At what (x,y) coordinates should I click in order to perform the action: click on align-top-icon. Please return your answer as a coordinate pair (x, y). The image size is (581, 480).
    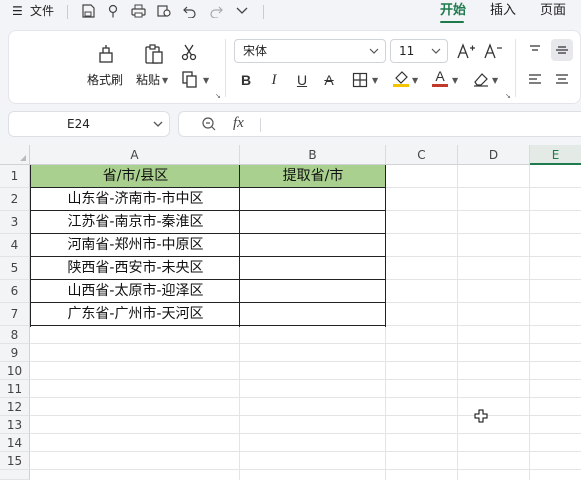
    Looking at the image, I should click on (535, 50).